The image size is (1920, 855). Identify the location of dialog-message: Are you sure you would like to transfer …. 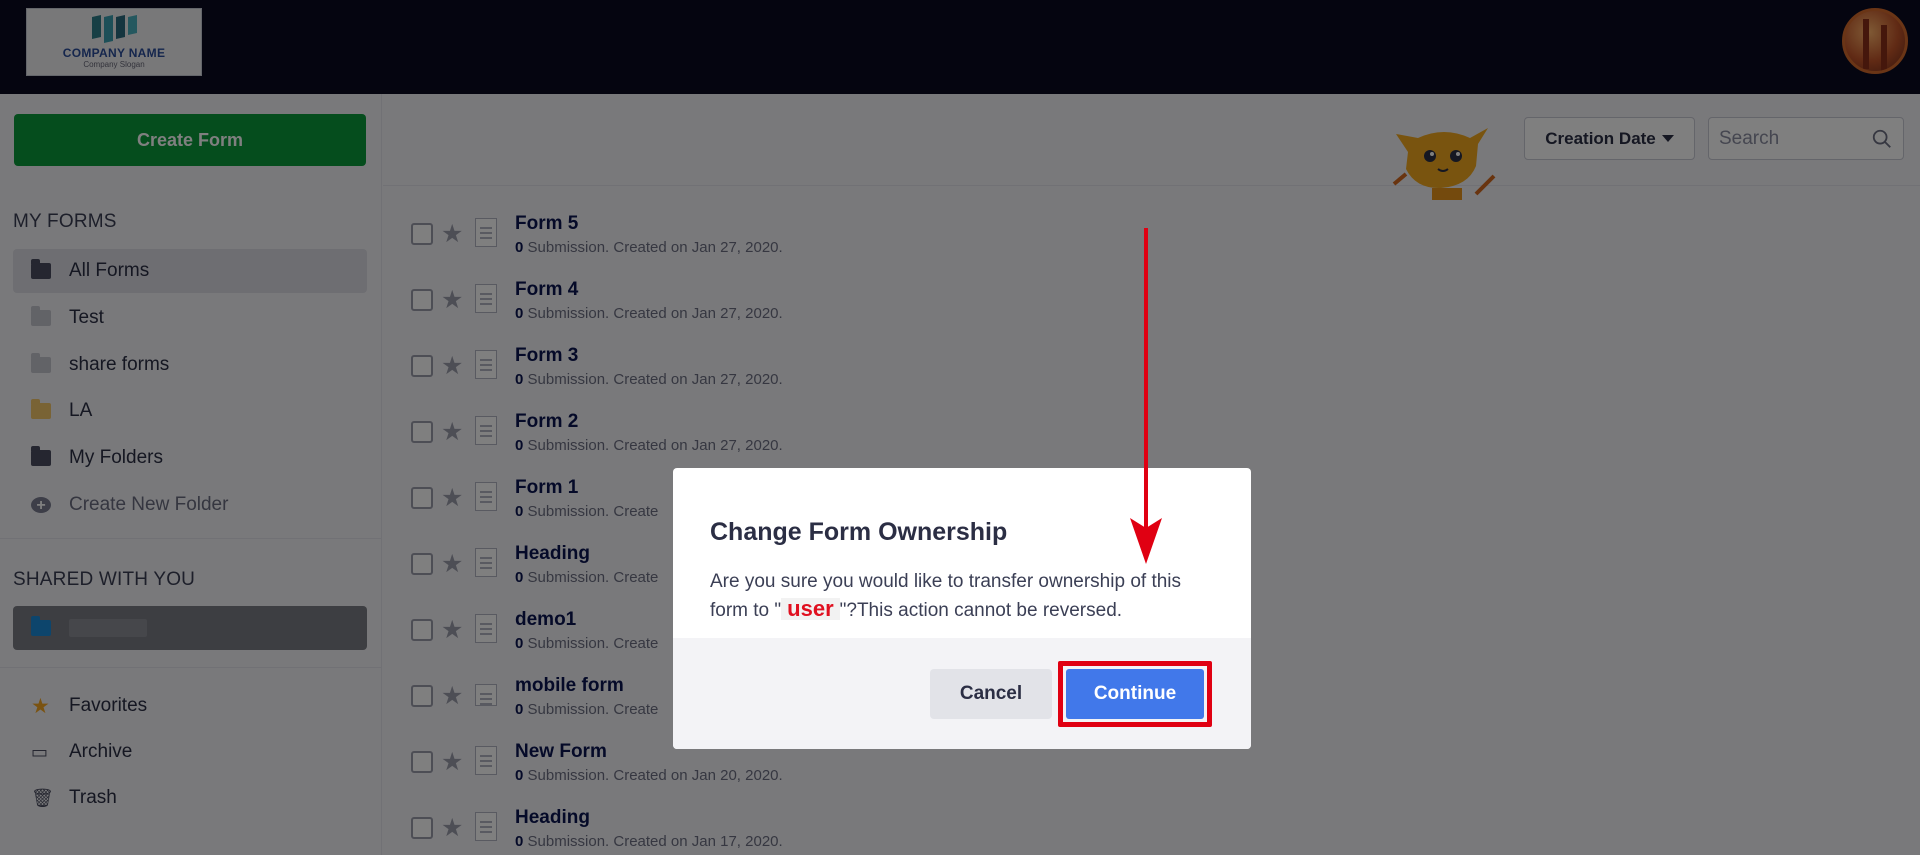
(946, 596).